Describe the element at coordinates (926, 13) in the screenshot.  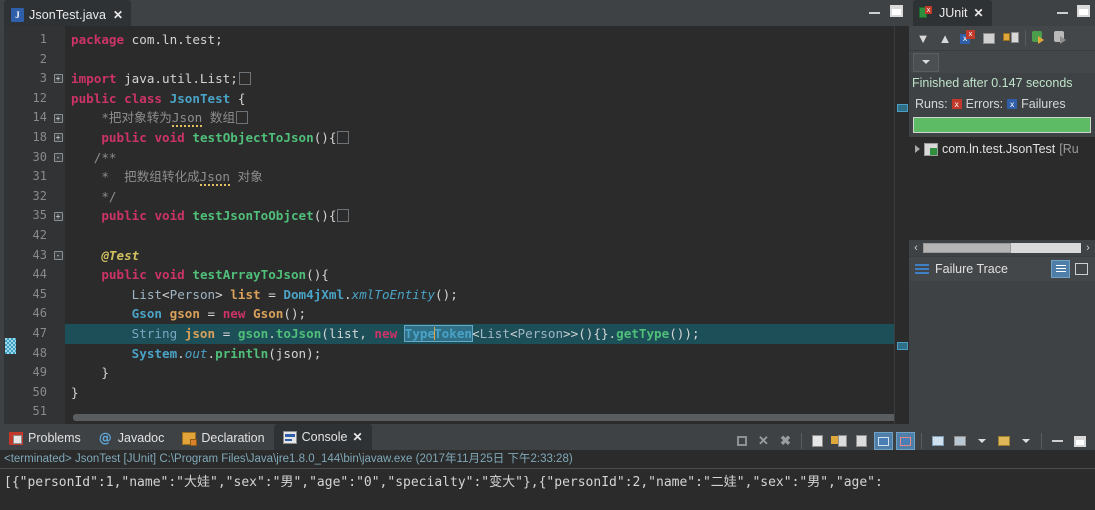
I see `junit-icon: x` at that location.